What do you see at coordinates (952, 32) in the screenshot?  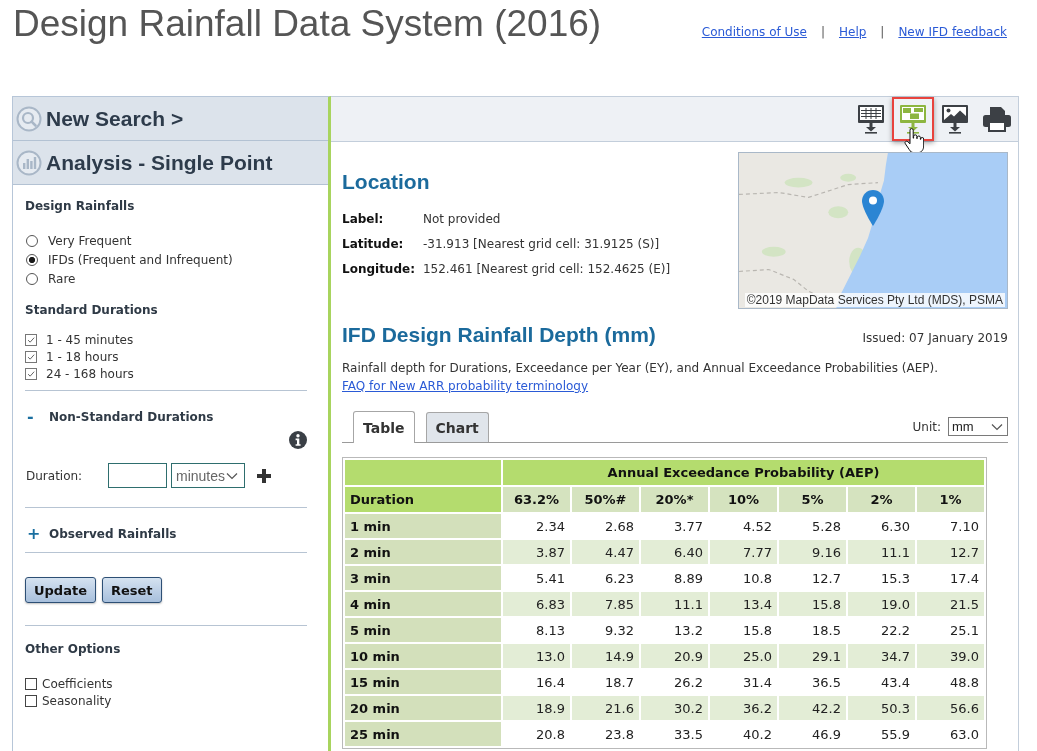 I see `nav-link: New IFD feedback` at bounding box center [952, 32].